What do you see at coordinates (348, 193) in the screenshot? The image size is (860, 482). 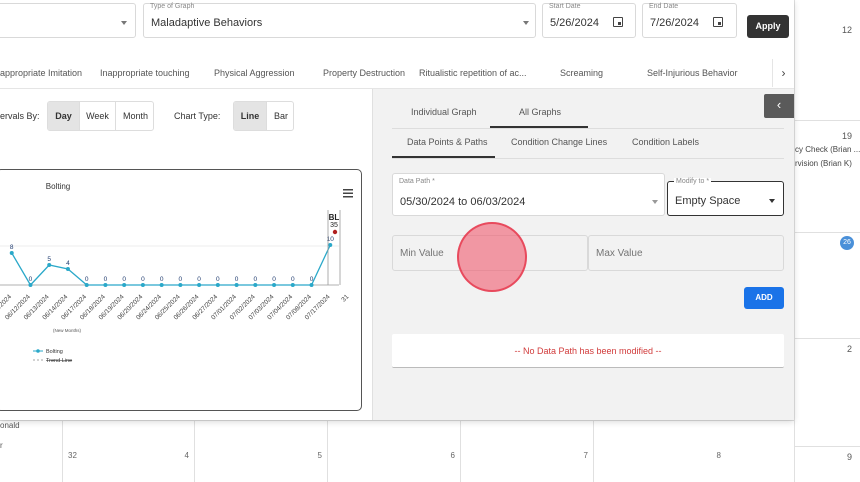 I see `menu-icon` at bounding box center [348, 193].